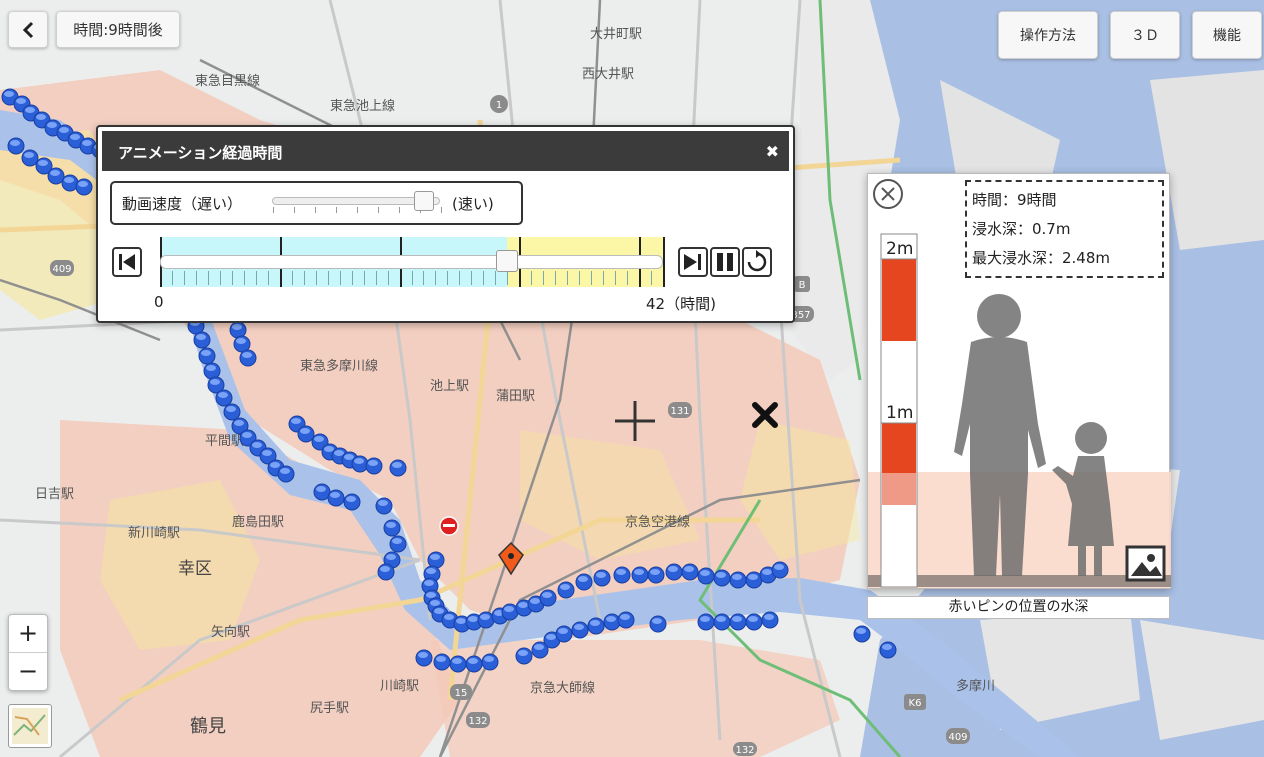 The image size is (1264, 757). What do you see at coordinates (159, 302) in the screenshot?
I see `timeline-start-label: 0` at bounding box center [159, 302].